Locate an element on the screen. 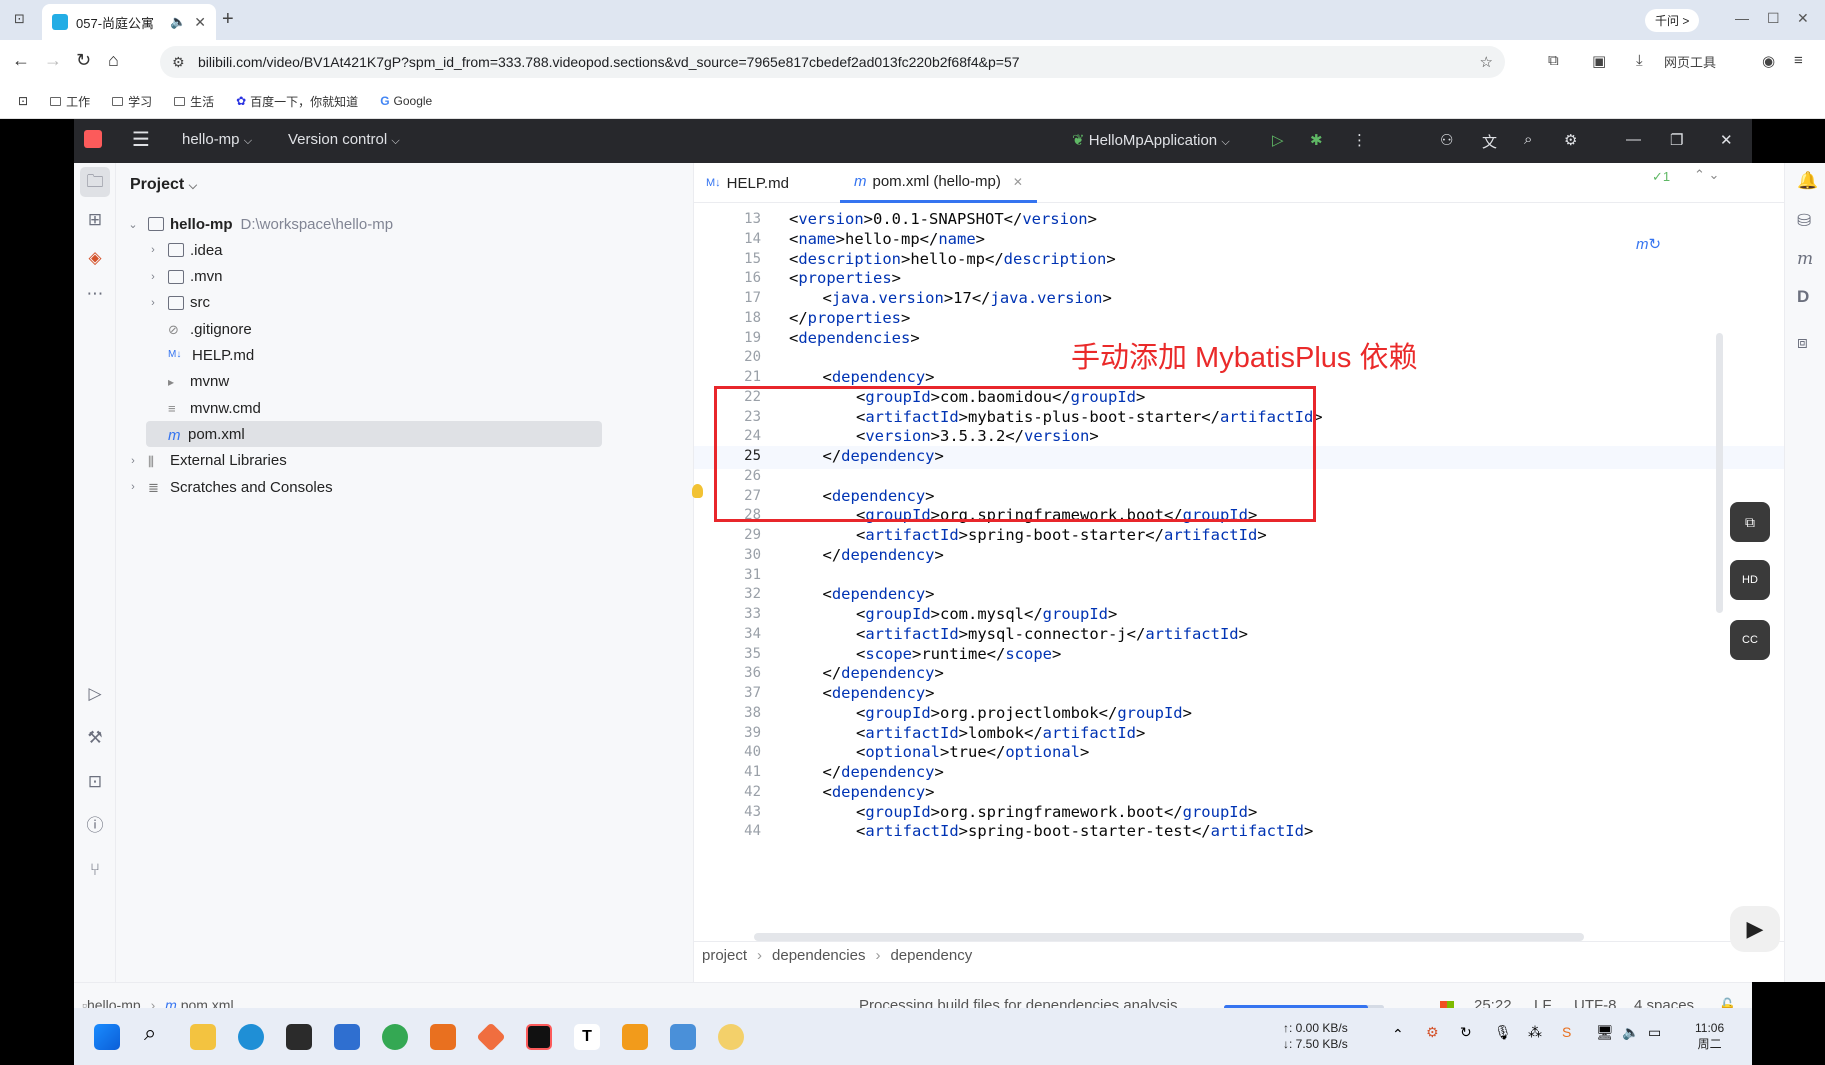  back-icon: ← is located at coordinates (21, 60).